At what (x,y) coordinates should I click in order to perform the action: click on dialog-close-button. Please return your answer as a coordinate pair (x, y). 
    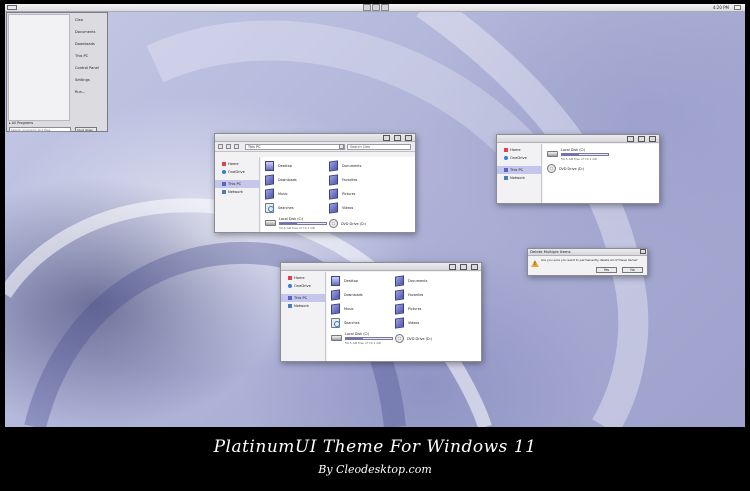
    Looking at the image, I should click on (643, 251).